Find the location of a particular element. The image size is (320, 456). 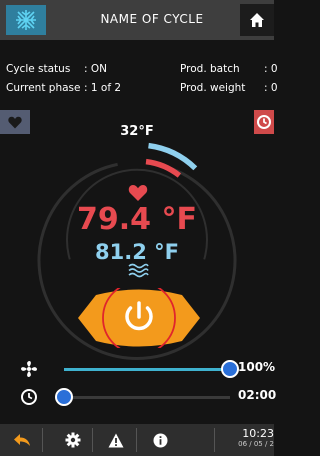

alarms-button is located at coordinates (116, 440).